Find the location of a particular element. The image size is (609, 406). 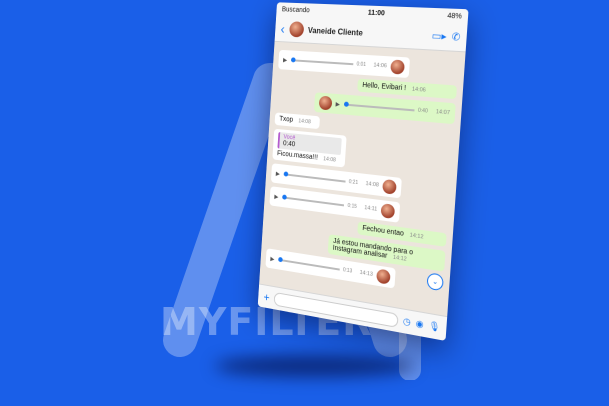

message-time: 14:11 is located at coordinates (370, 209).